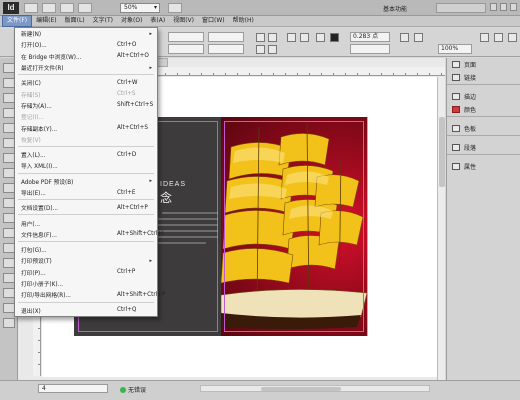 The image size is (520, 400). Describe the element at coordinates (404, 37) in the screenshot. I see `effects-icon` at that location.